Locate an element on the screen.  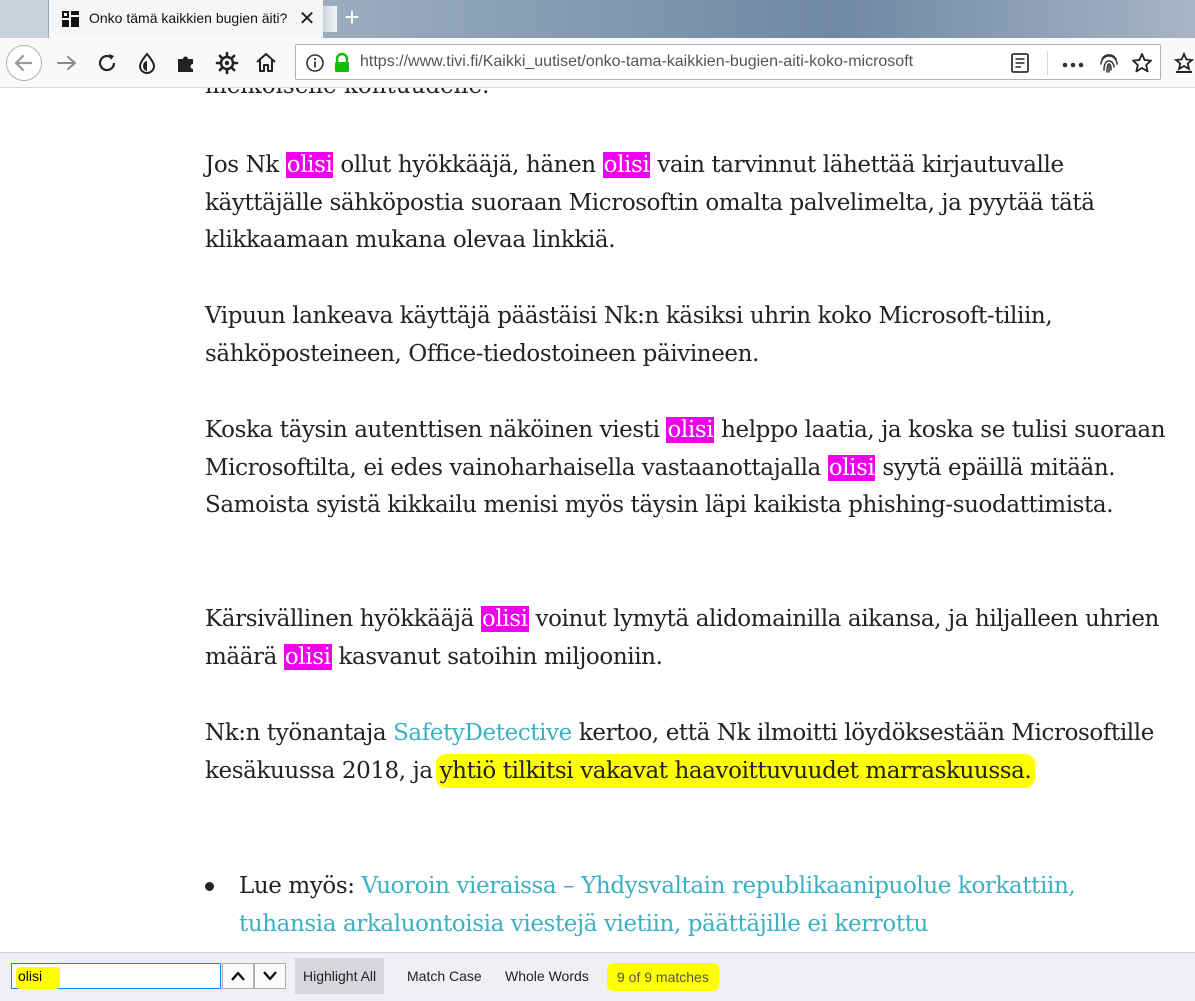
text-run: ollut hyökkääjä, hänen is located at coordinates (468, 165).